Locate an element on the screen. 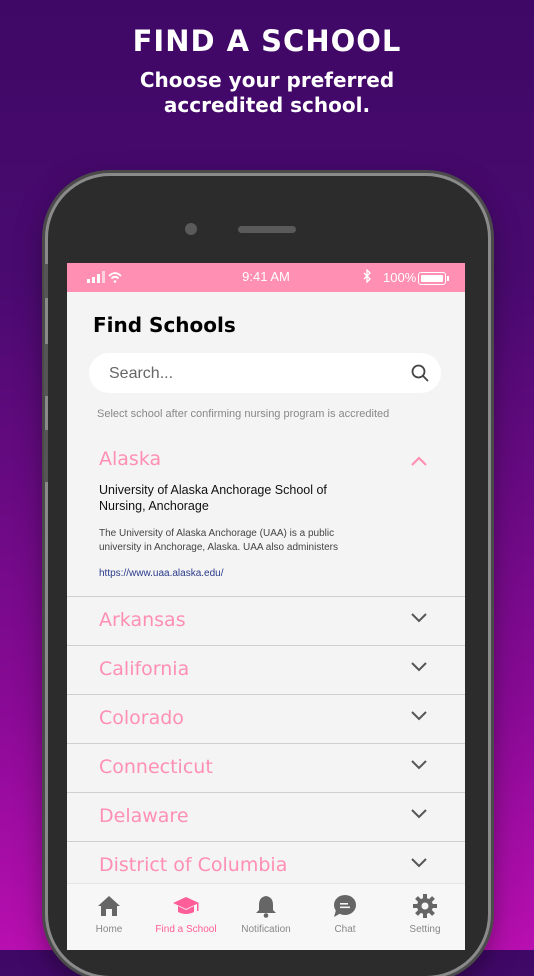  tab-chat: Chat is located at coordinates (345, 914).